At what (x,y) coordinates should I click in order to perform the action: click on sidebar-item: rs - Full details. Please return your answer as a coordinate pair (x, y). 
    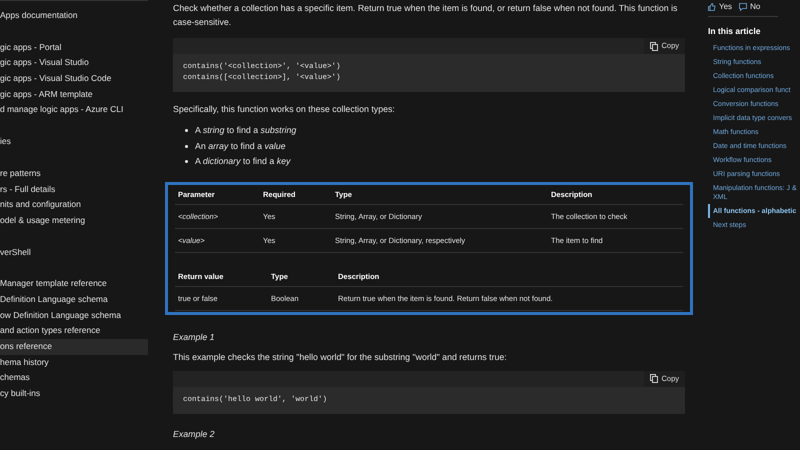
    Looking at the image, I should click on (74, 190).